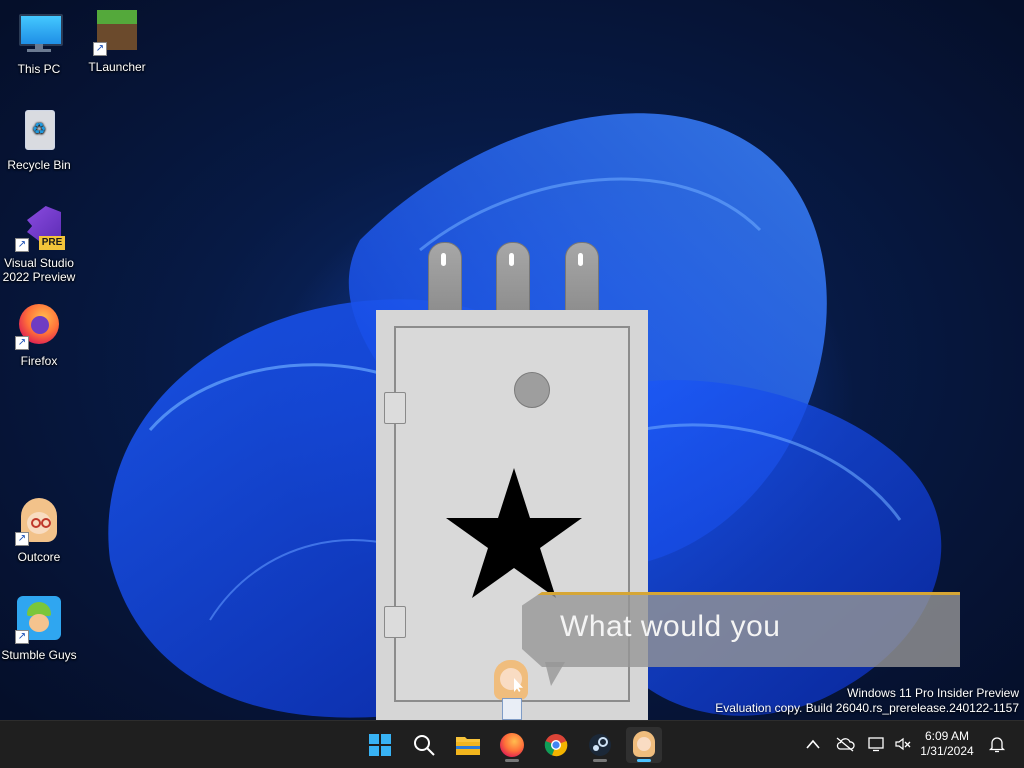 The height and width of the screenshot is (768, 1024). I want to click on outcore-icon, so click(644, 744).